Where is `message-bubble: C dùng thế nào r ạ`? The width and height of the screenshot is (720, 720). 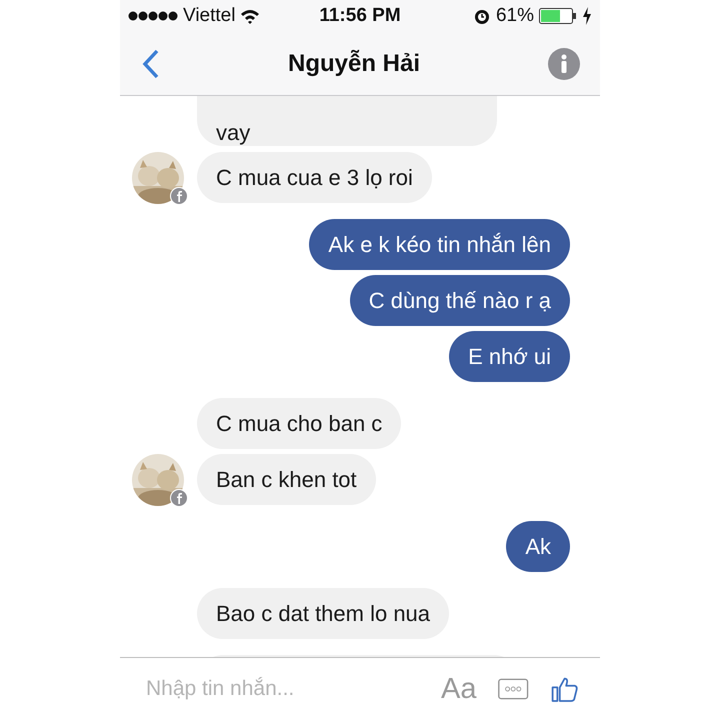 message-bubble: C dùng thế nào r ạ is located at coordinates (460, 300).